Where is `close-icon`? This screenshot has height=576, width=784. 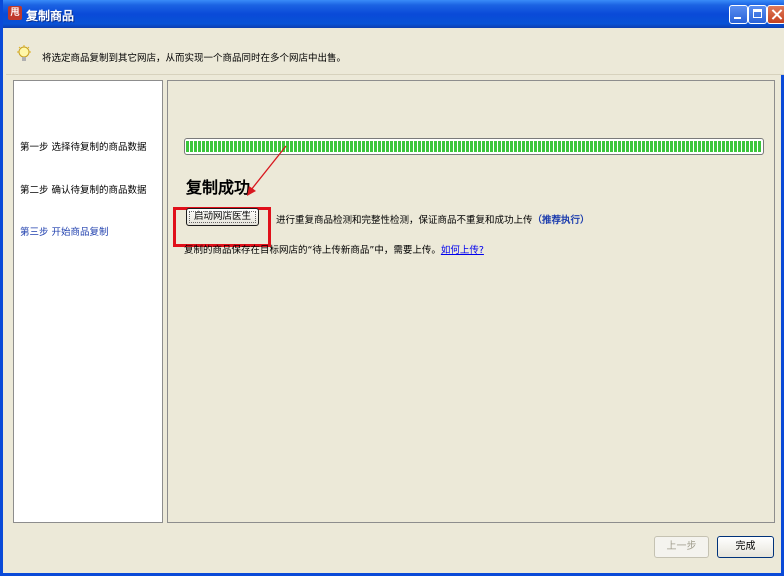
close-icon is located at coordinates (775, 14).